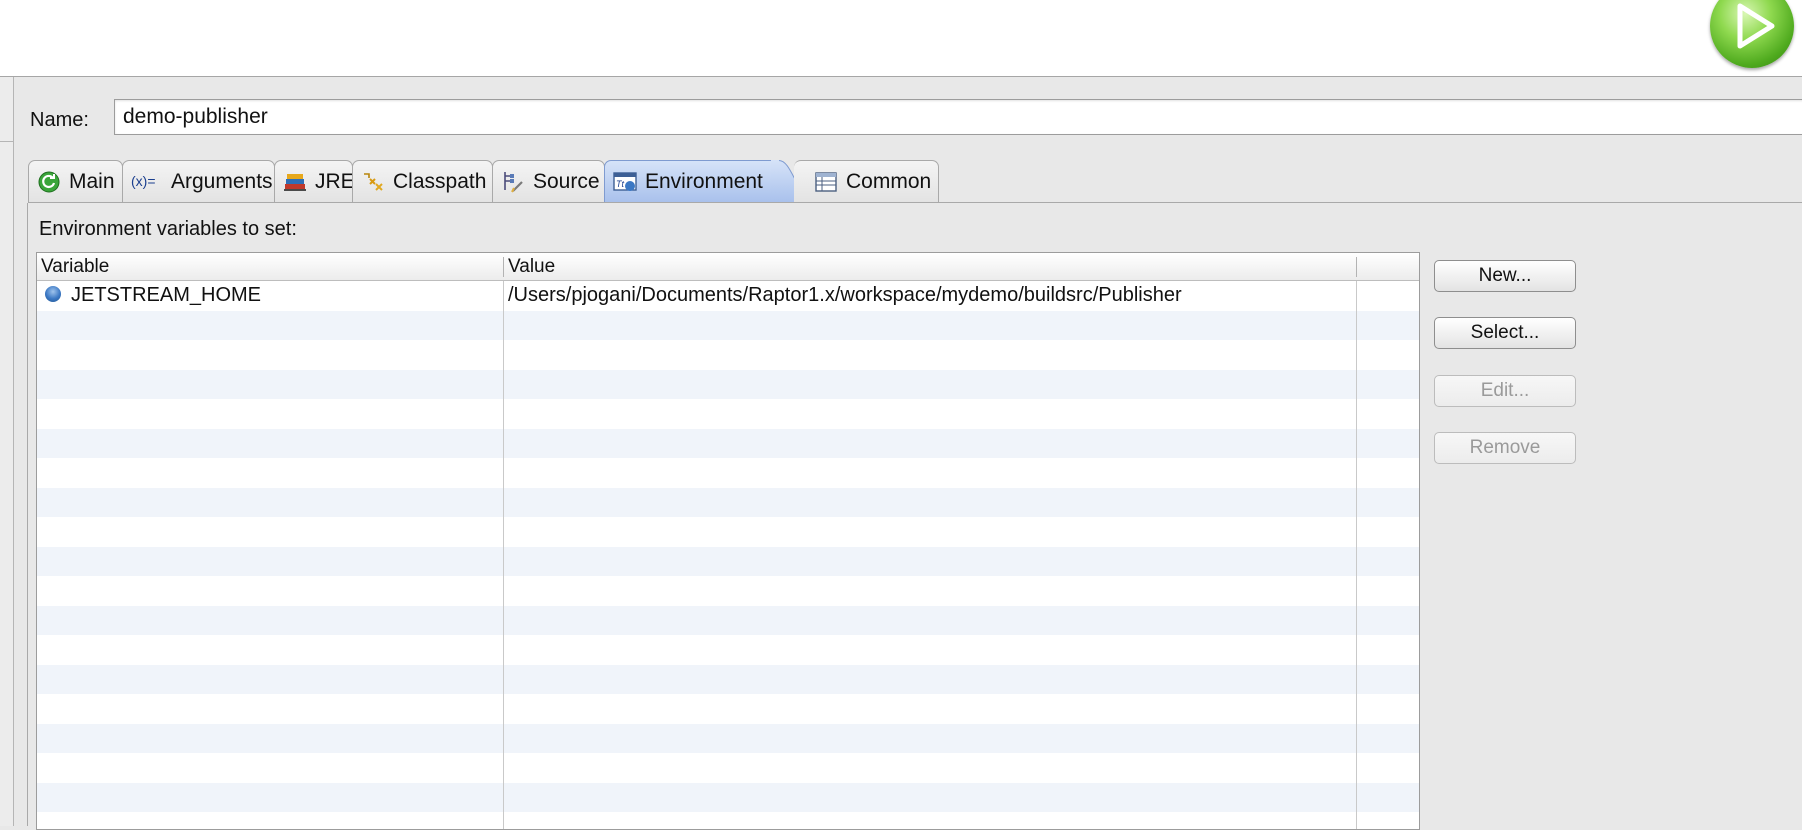 The height and width of the screenshot is (830, 1802). Describe the element at coordinates (143, 181) in the screenshot. I see `svg-text: (x)=` at that location.